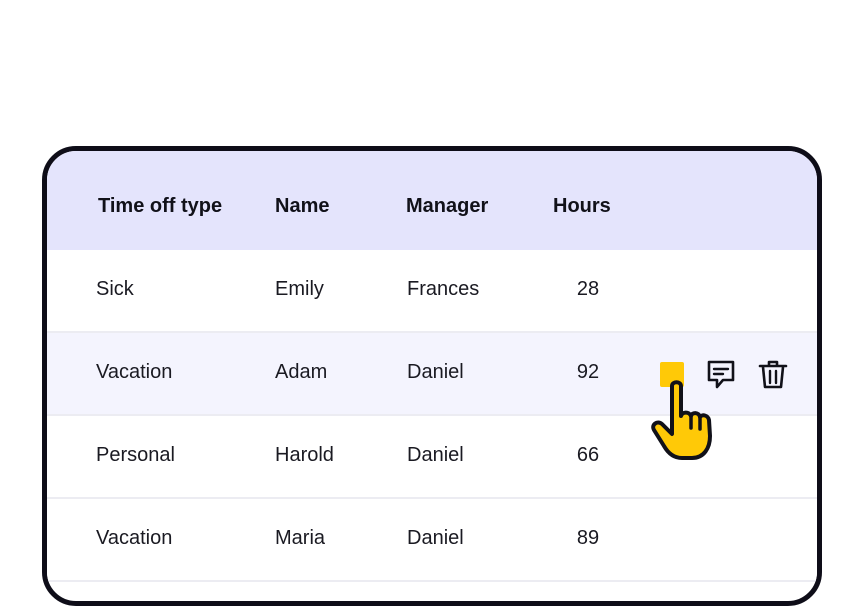  I want to click on pointer-hand-cursor-icon, so click(681, 420).